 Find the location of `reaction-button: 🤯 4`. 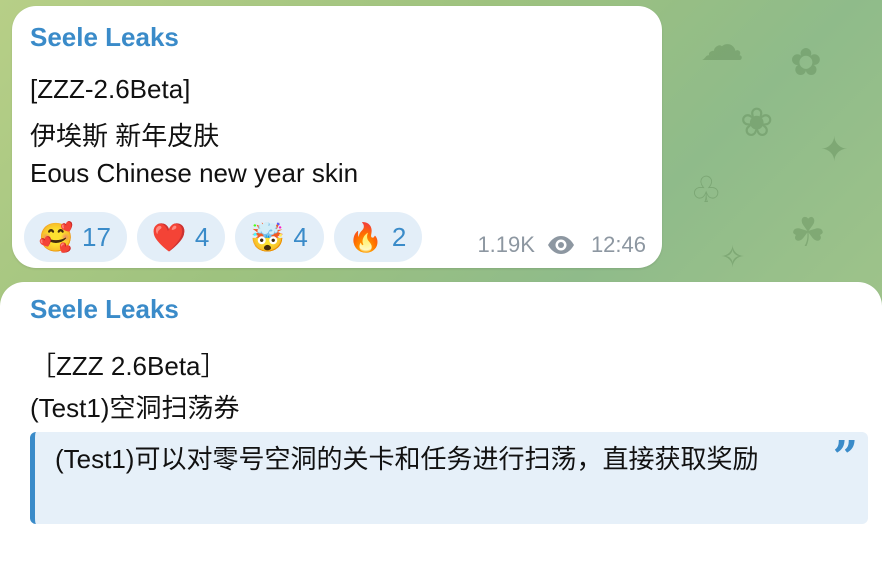

reaction-button: 🤯 4 is located at coordinates (279, 237).